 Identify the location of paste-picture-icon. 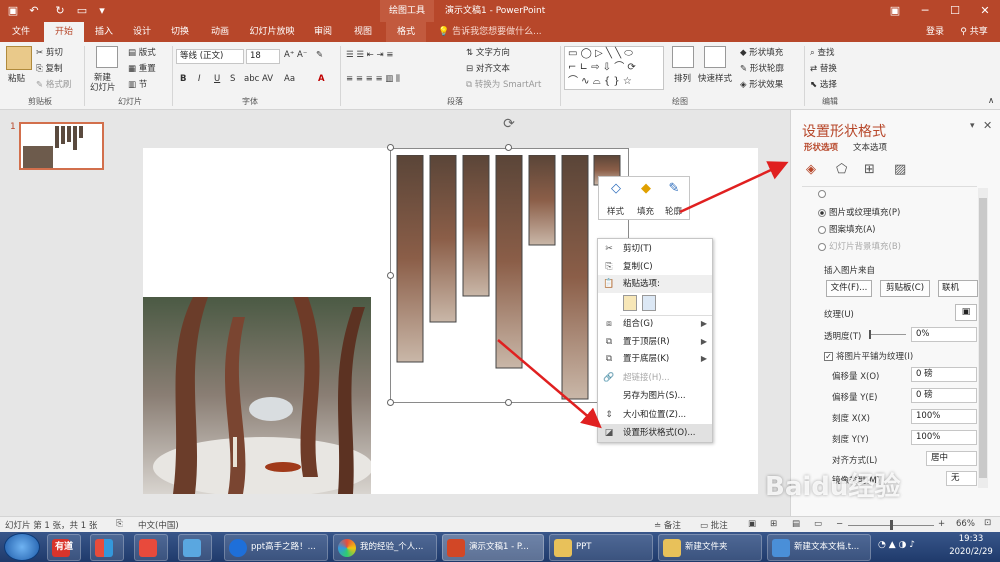
(649, 303).